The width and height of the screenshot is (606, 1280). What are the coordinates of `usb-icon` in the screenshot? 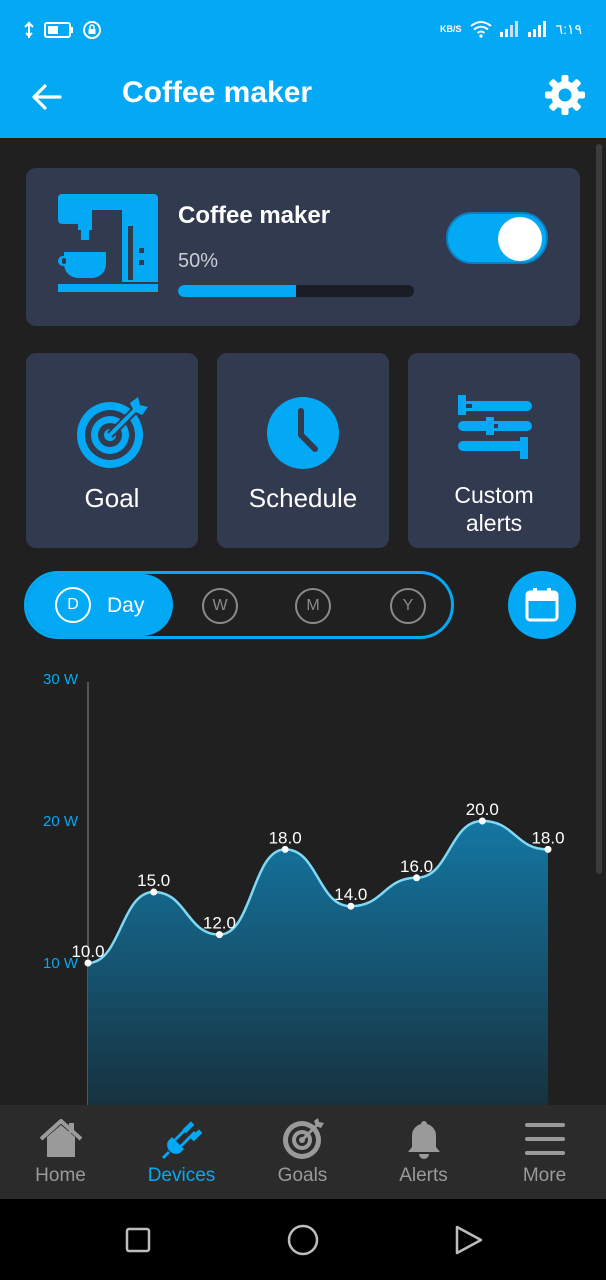 It's located at (29, 29).